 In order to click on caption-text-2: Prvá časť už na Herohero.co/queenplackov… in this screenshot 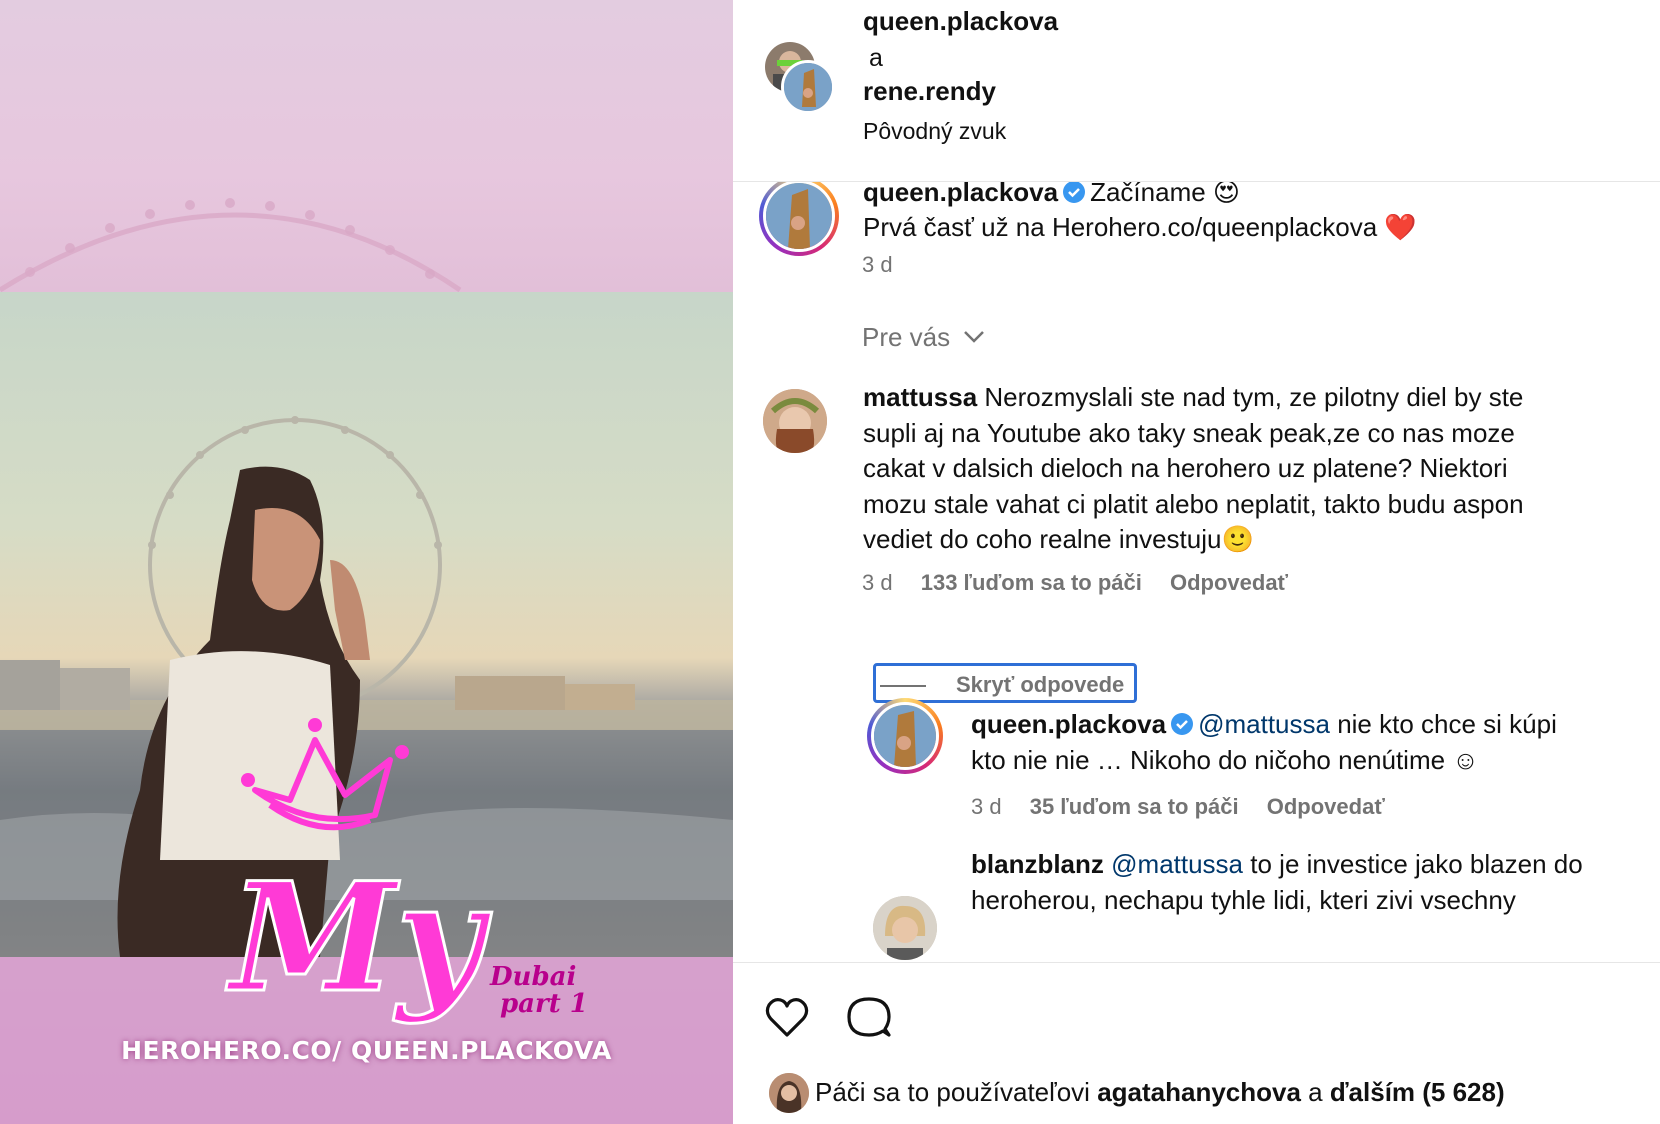, I will do `click(1140, 227)`.